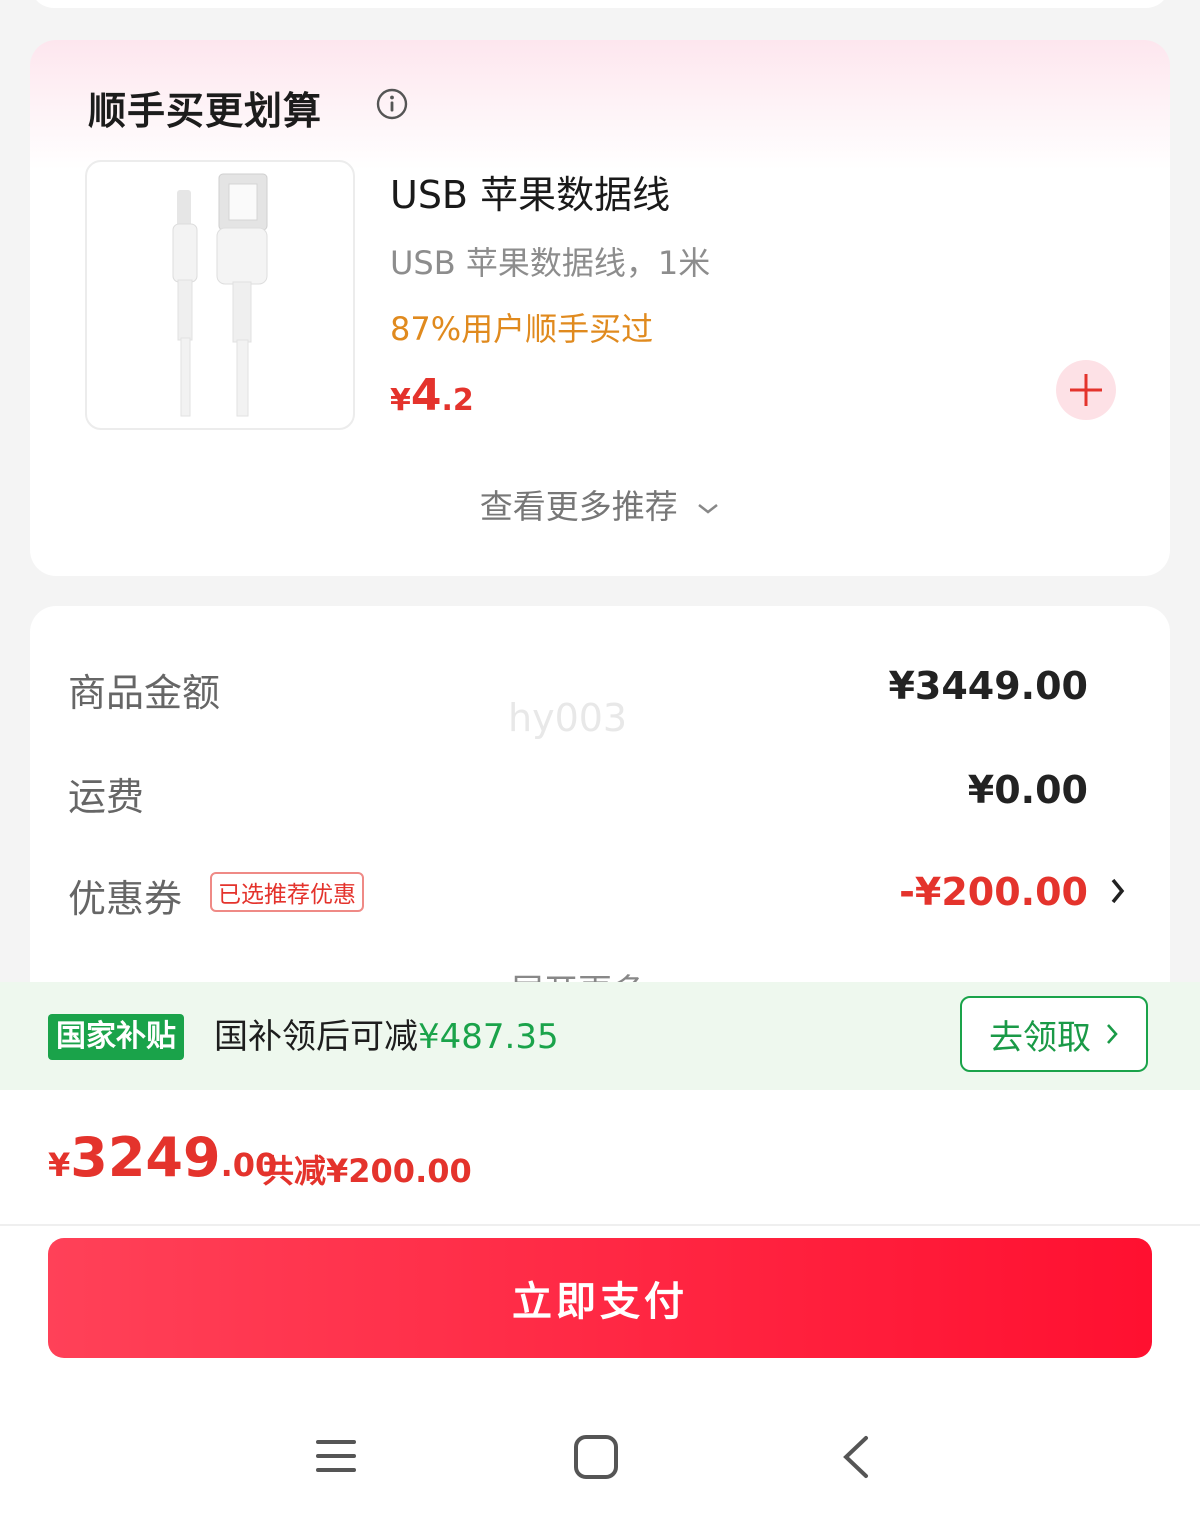 The height and width of the screenshot is (1536, 1200). I want to click on home-icon, so click(596, 1457).